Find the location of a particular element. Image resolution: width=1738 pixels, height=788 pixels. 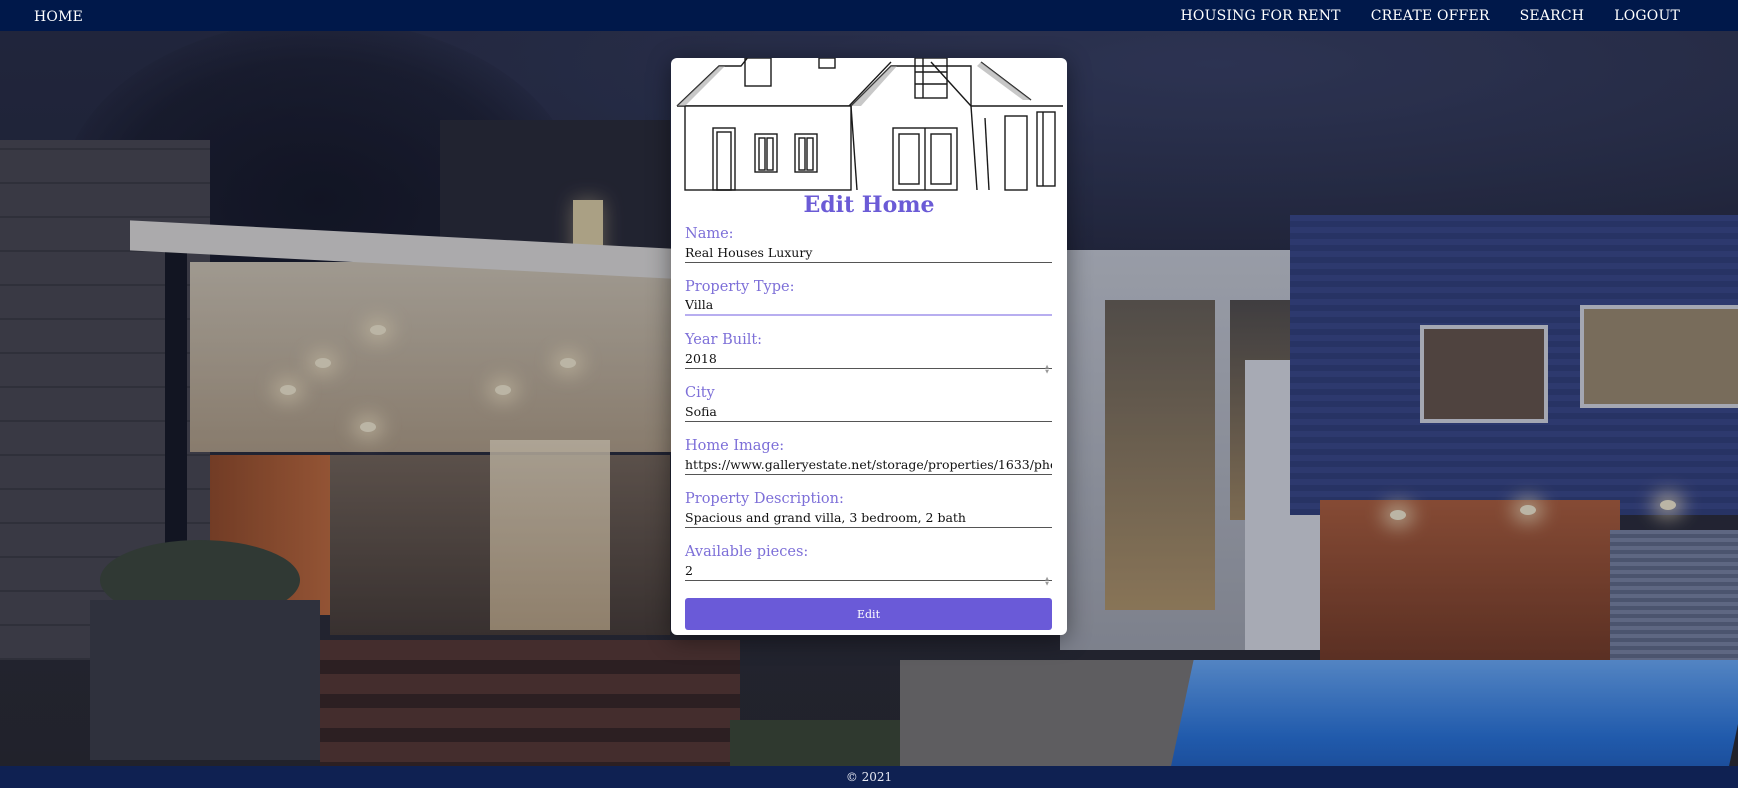

city-label: City is located at coordinates (700, 393).